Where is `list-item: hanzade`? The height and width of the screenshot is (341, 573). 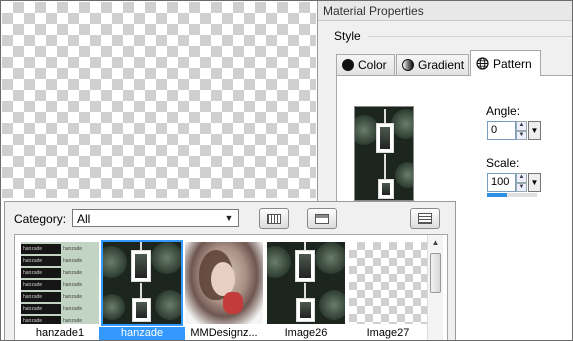
list-item: hanzade is located at coordinates (142, 290).